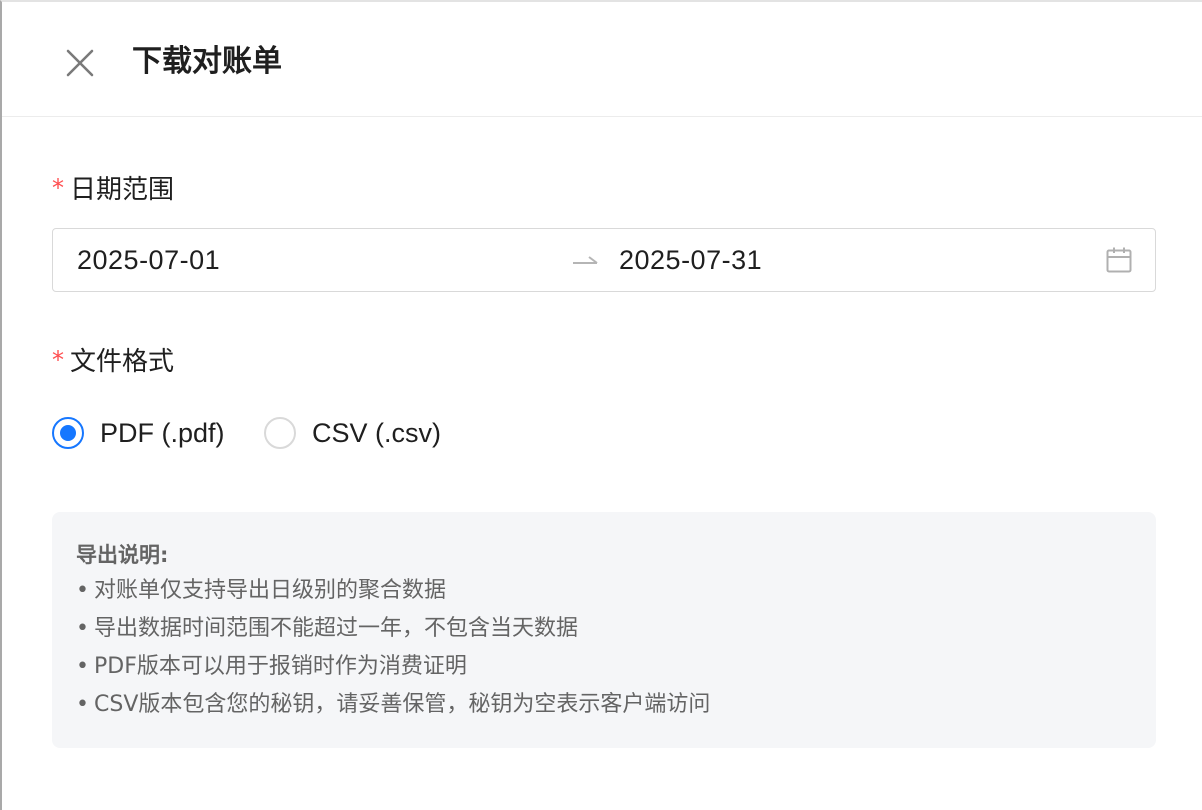 The height and width of the screenshot is (810, 1202). I want to click on radio-csv-label: CSV (.csv), so click(377, 433).